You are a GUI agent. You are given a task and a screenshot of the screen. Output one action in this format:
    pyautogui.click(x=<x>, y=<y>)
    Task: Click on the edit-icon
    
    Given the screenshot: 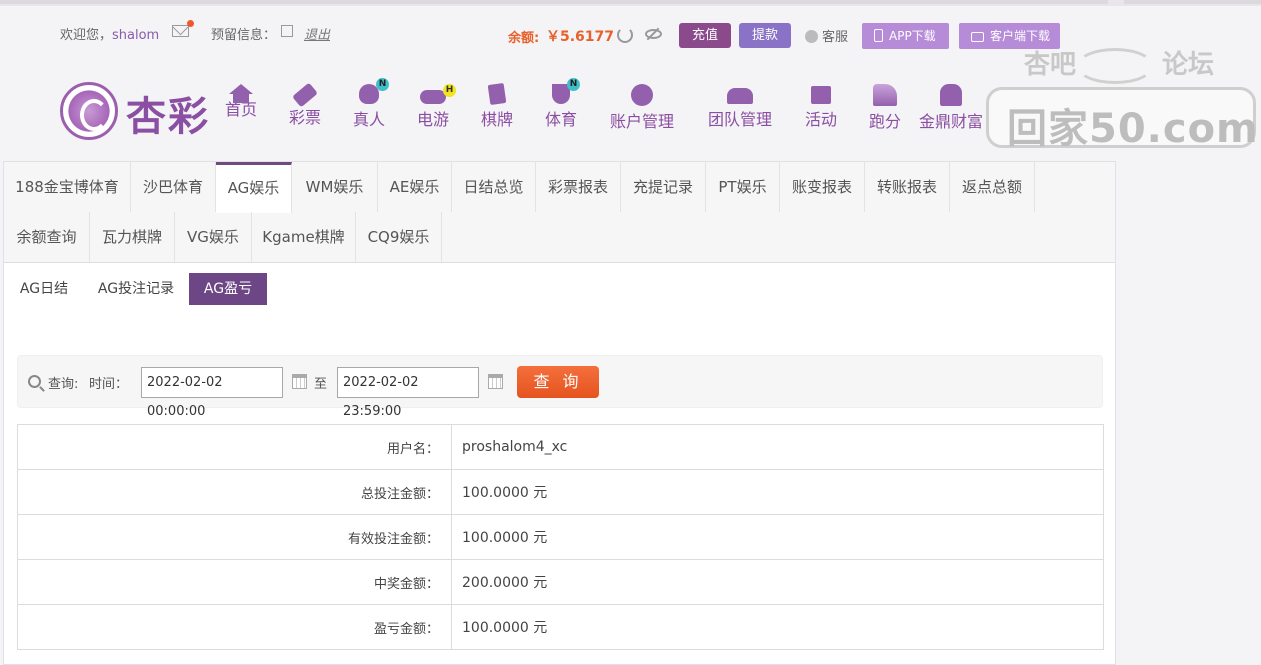 What is the action you would take?
    pyautogui.click(x=287, y=31)
    